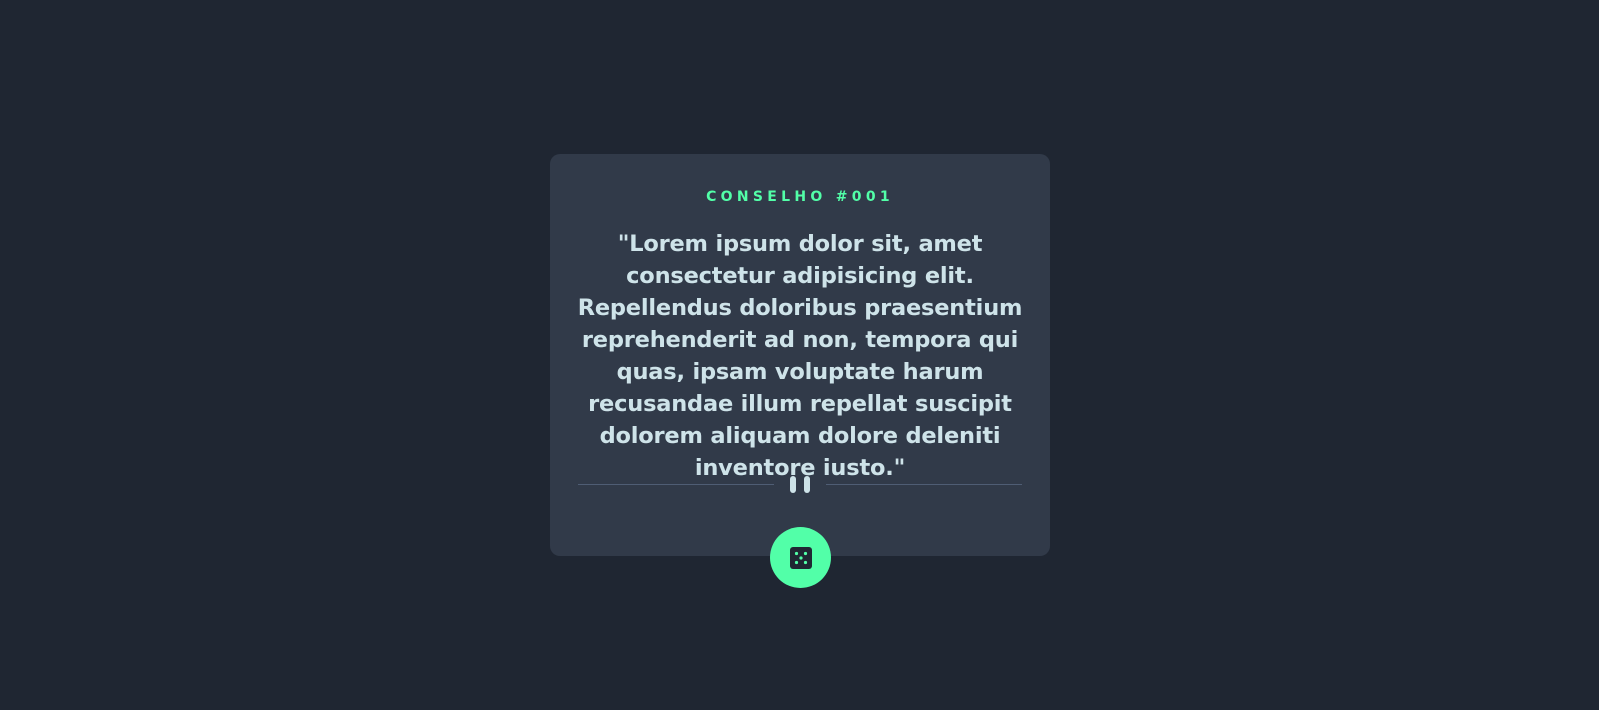 The image size is (1599, 710). I want to click on pause-icon, so click(800, 484).